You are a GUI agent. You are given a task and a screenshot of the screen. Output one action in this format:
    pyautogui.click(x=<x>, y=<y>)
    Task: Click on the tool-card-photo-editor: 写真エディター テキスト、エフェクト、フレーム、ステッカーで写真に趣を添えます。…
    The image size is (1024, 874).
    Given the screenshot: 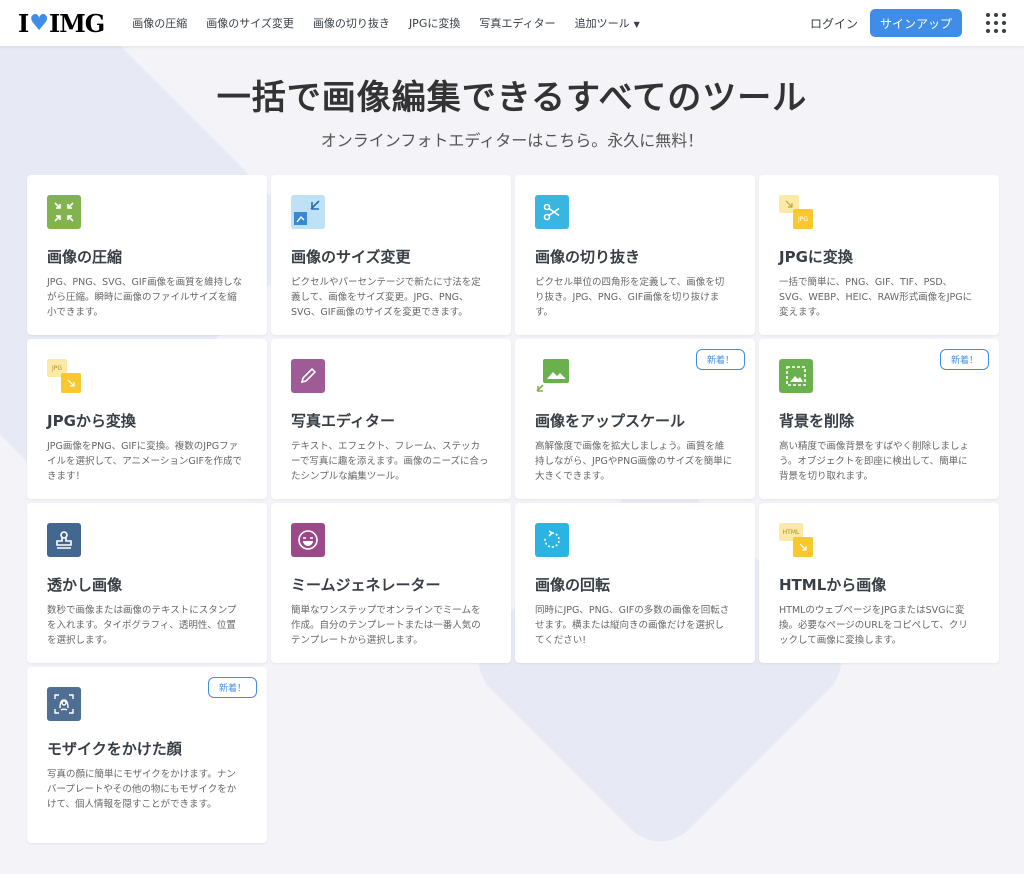 What is the action you would take?
    pyautogui.click(x=391, y=419)
    